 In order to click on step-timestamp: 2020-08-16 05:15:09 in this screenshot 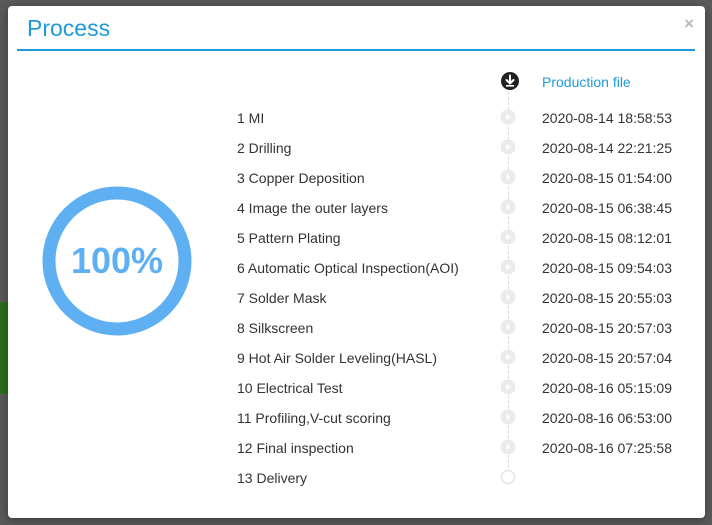, I will do `click(607, 388)`.